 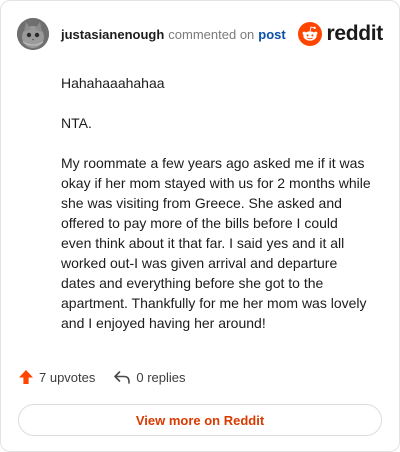 What do you see at coordinates (67, 377) in the screenshot?
I see `upvote-count: 7 upvotes` at bounding box center [67, 377].